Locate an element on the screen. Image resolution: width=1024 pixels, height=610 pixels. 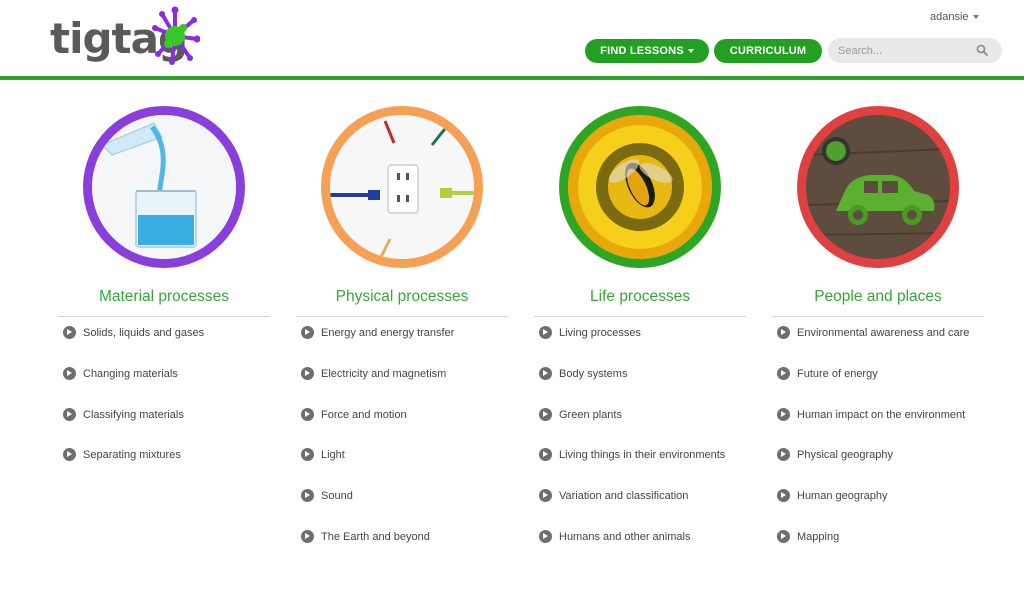
tigtag-logo: tigtag is located at coordinates (130, 36).